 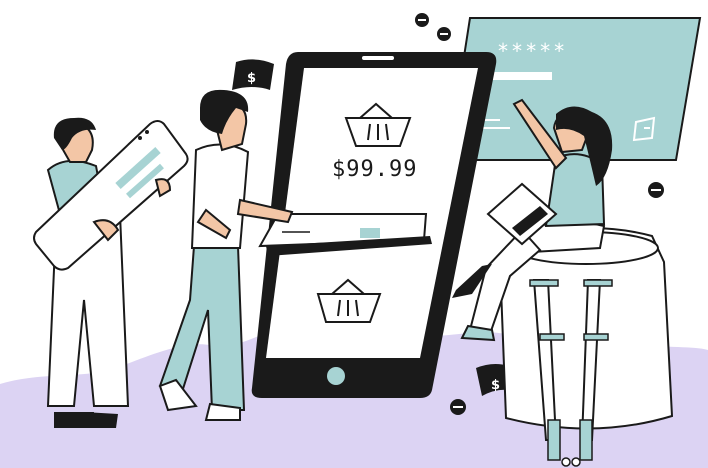 I want to click on price-text: $99.99, so click(x=374, y=169).